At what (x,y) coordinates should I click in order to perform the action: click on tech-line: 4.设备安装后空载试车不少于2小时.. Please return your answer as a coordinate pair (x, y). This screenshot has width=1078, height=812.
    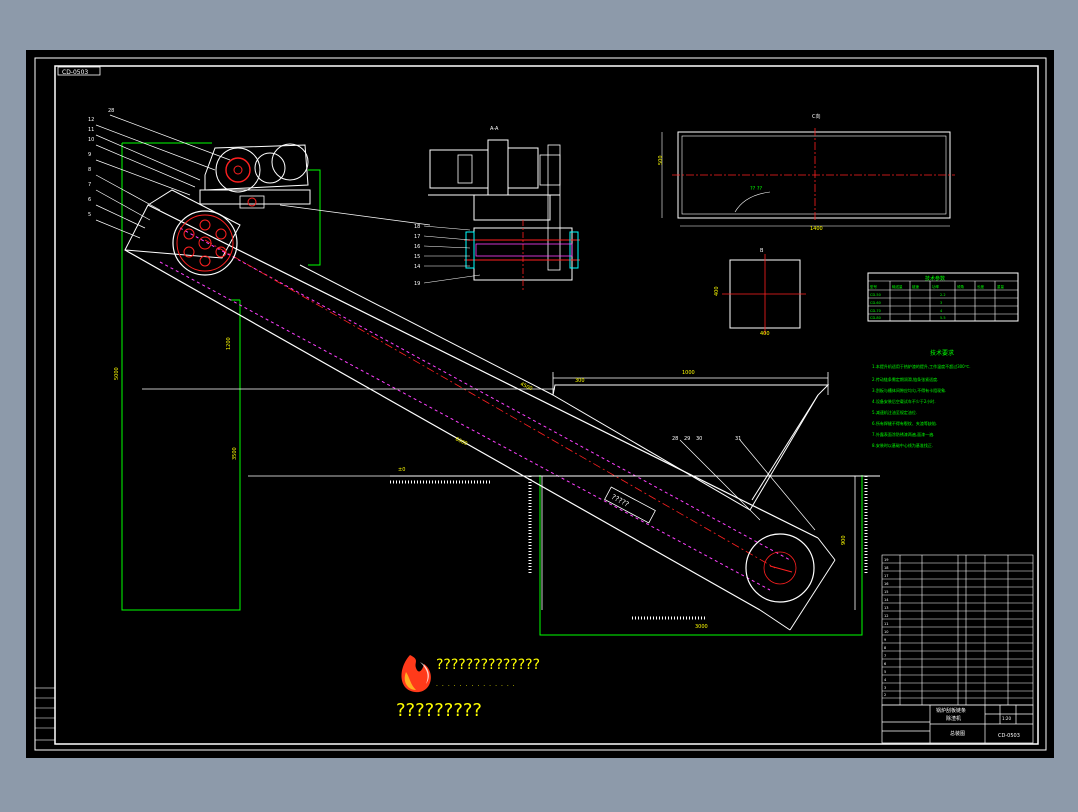
    Looking at the image, I should click on (904, 401).